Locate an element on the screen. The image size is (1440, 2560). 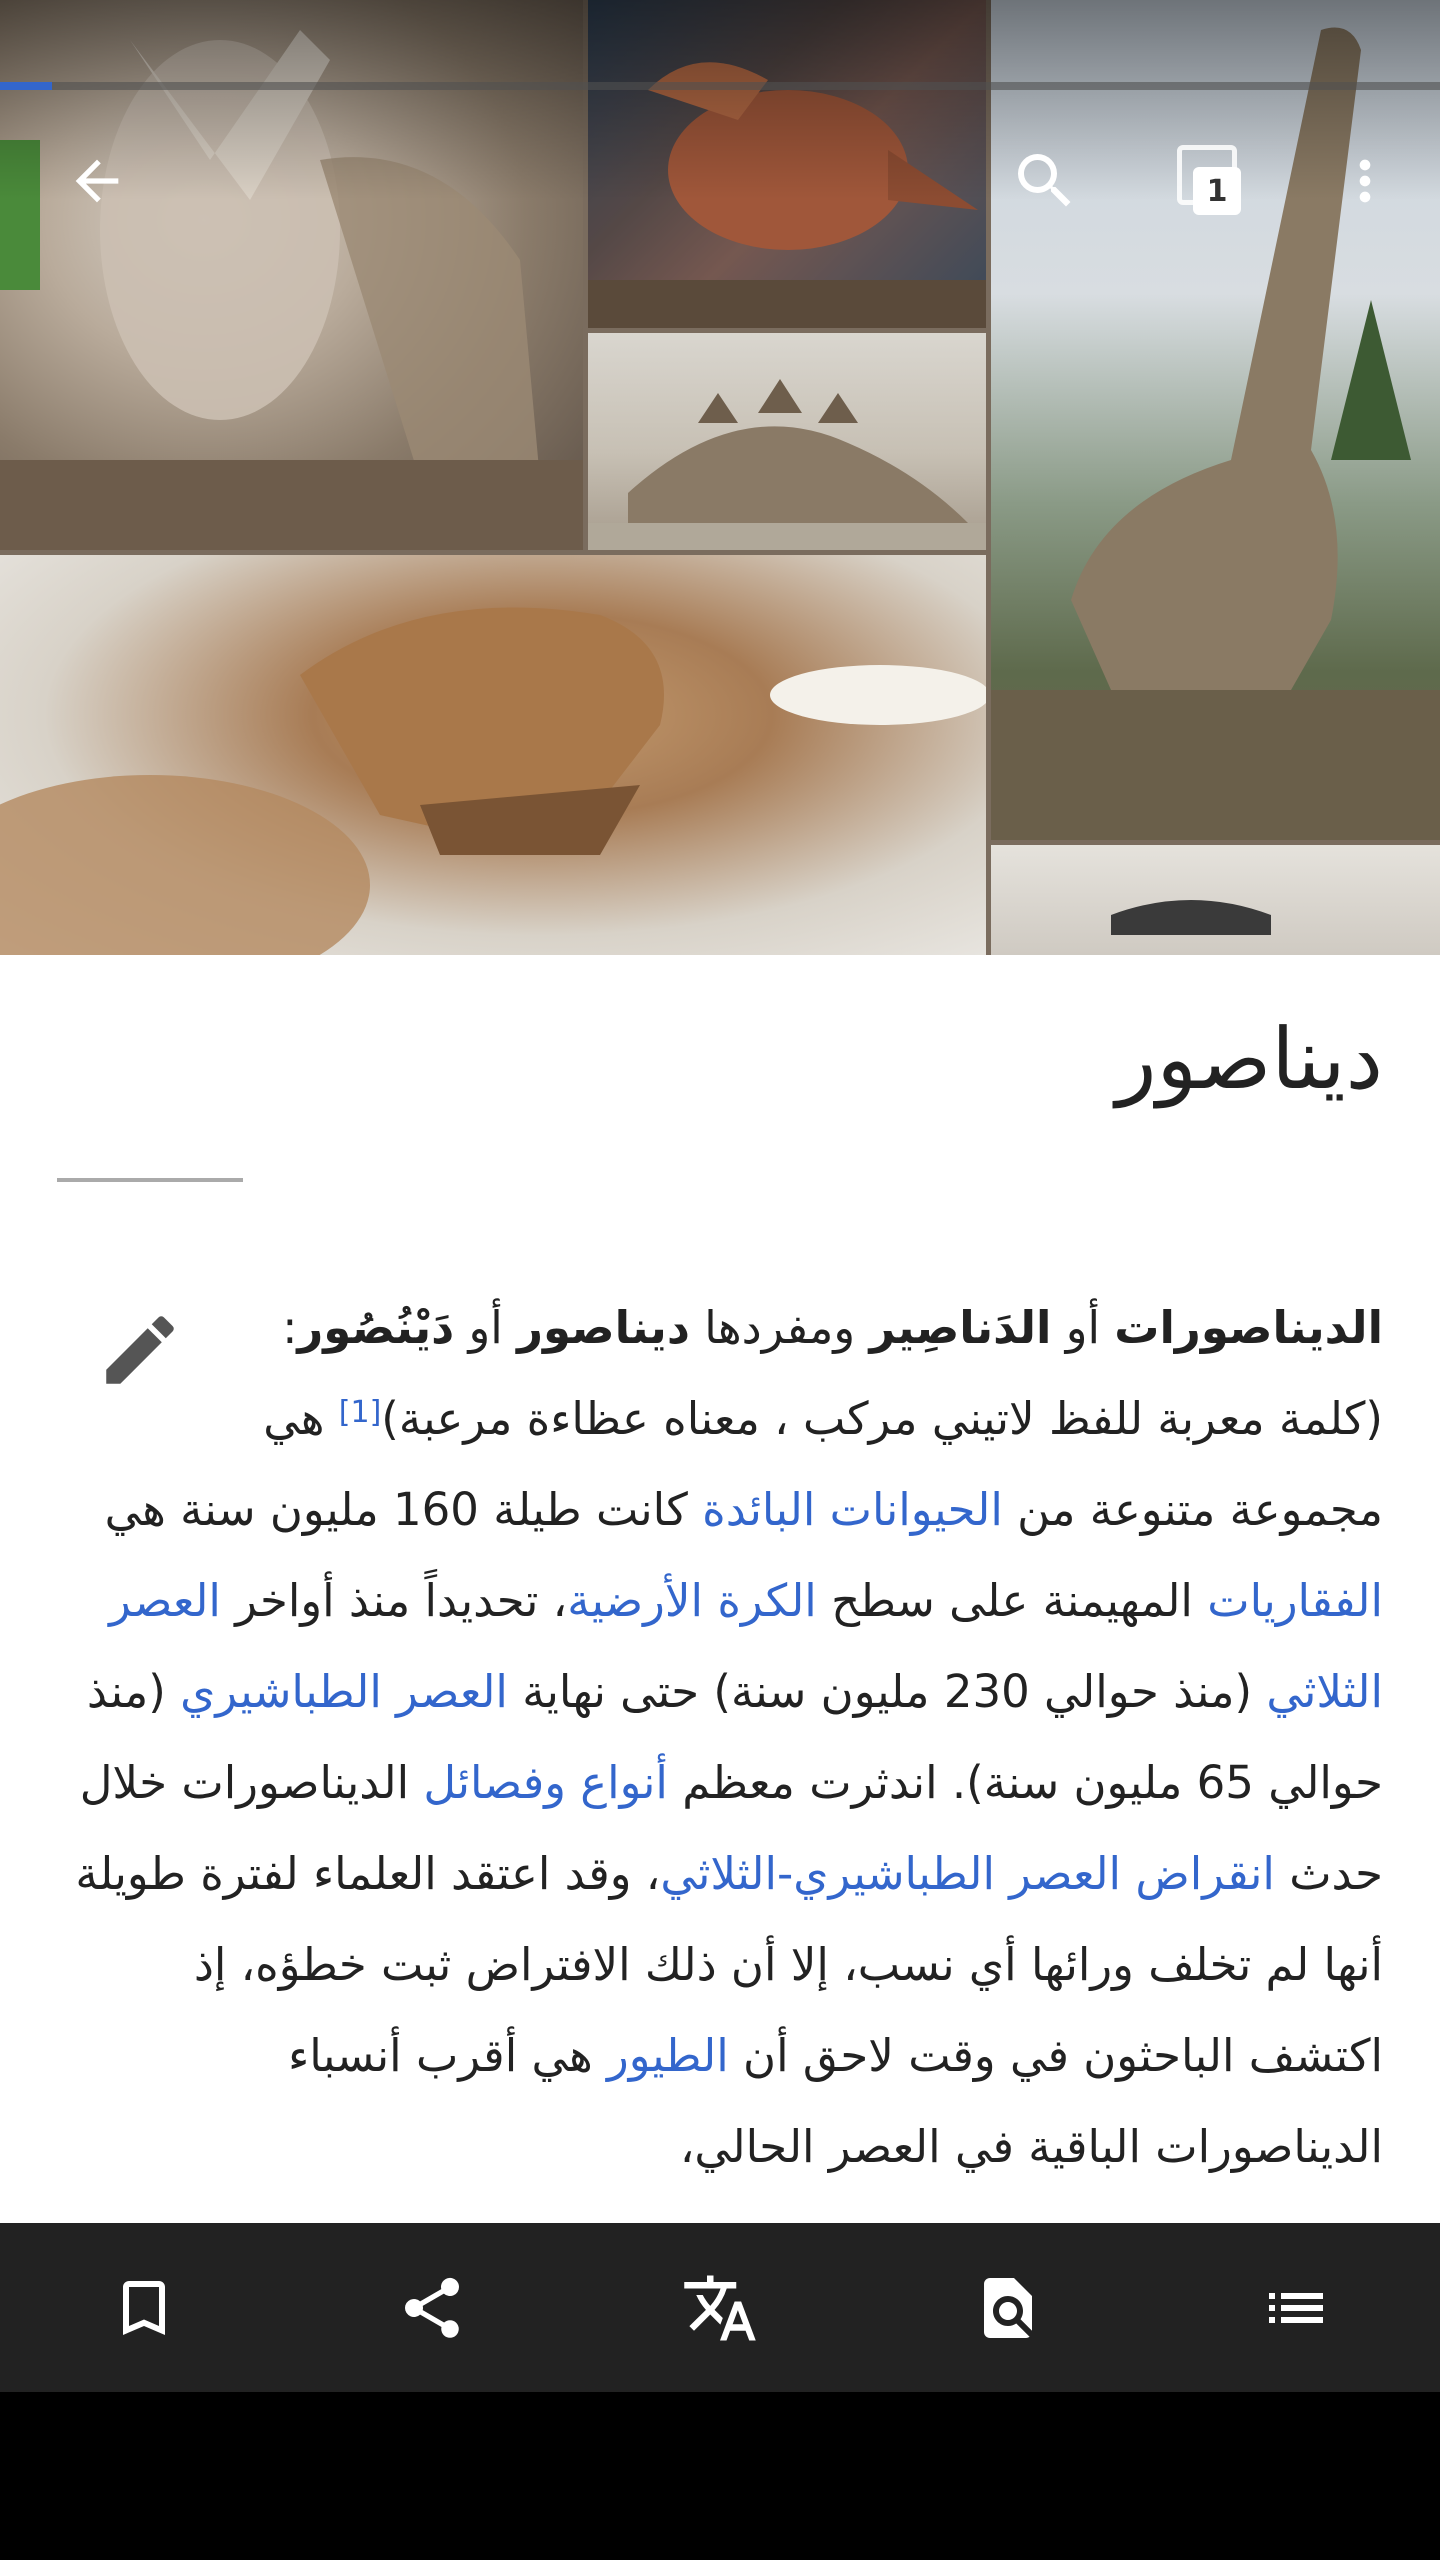
stegosaurus-photo is located at coordinates (787, 441).